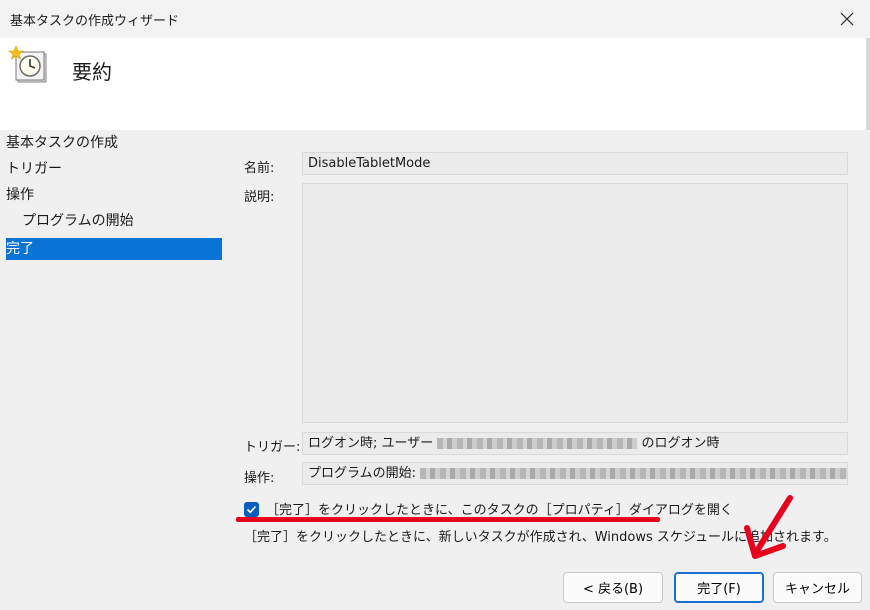 This screenshot has height=610, width=870. I want to click on open-properties-label: ［完了］をクリックしたときに、このタスクの［プロパティ］ダイアログを開く, so click(499, 508).